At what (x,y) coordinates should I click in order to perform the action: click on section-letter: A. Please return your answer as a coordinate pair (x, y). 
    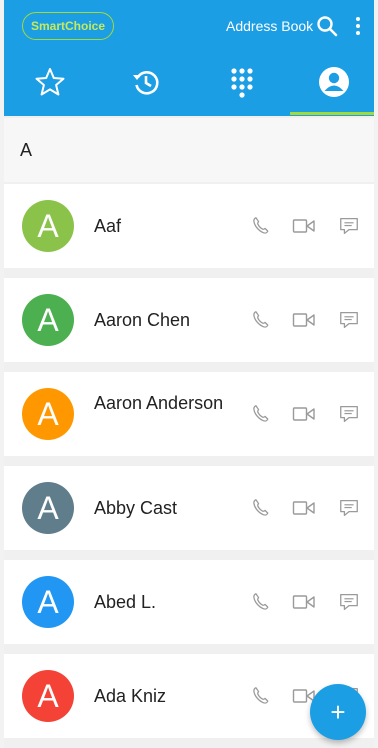
    Looking at the image, I should click on (26, 150).